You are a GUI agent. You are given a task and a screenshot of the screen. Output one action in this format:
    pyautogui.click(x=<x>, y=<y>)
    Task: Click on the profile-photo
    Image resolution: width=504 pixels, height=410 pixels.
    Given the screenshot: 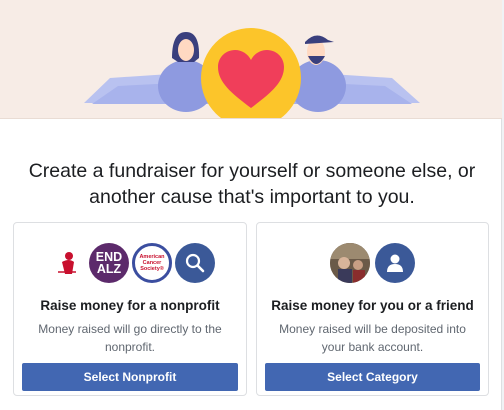 What is the action you would take?
    pyautogui.click(x=350, y=263)
    